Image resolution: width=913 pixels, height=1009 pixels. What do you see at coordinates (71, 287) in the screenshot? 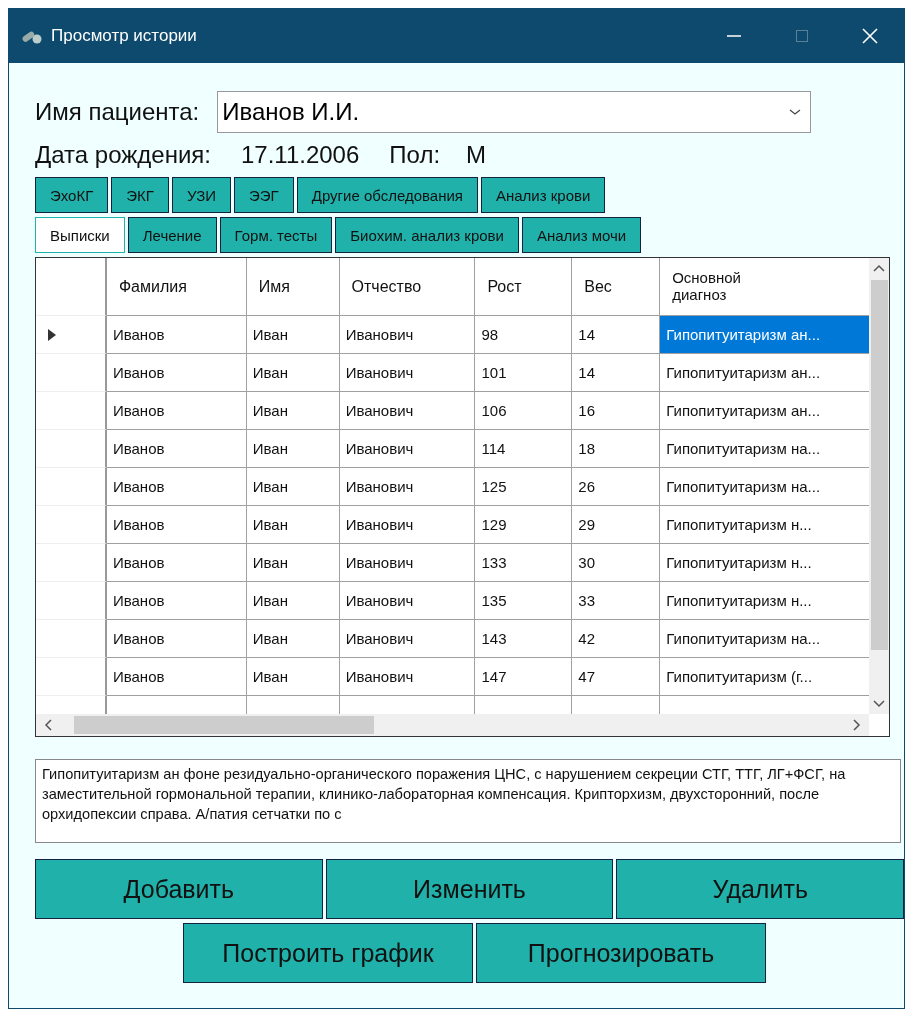
I see `row-header-corner` at bounding box center [71, 287].